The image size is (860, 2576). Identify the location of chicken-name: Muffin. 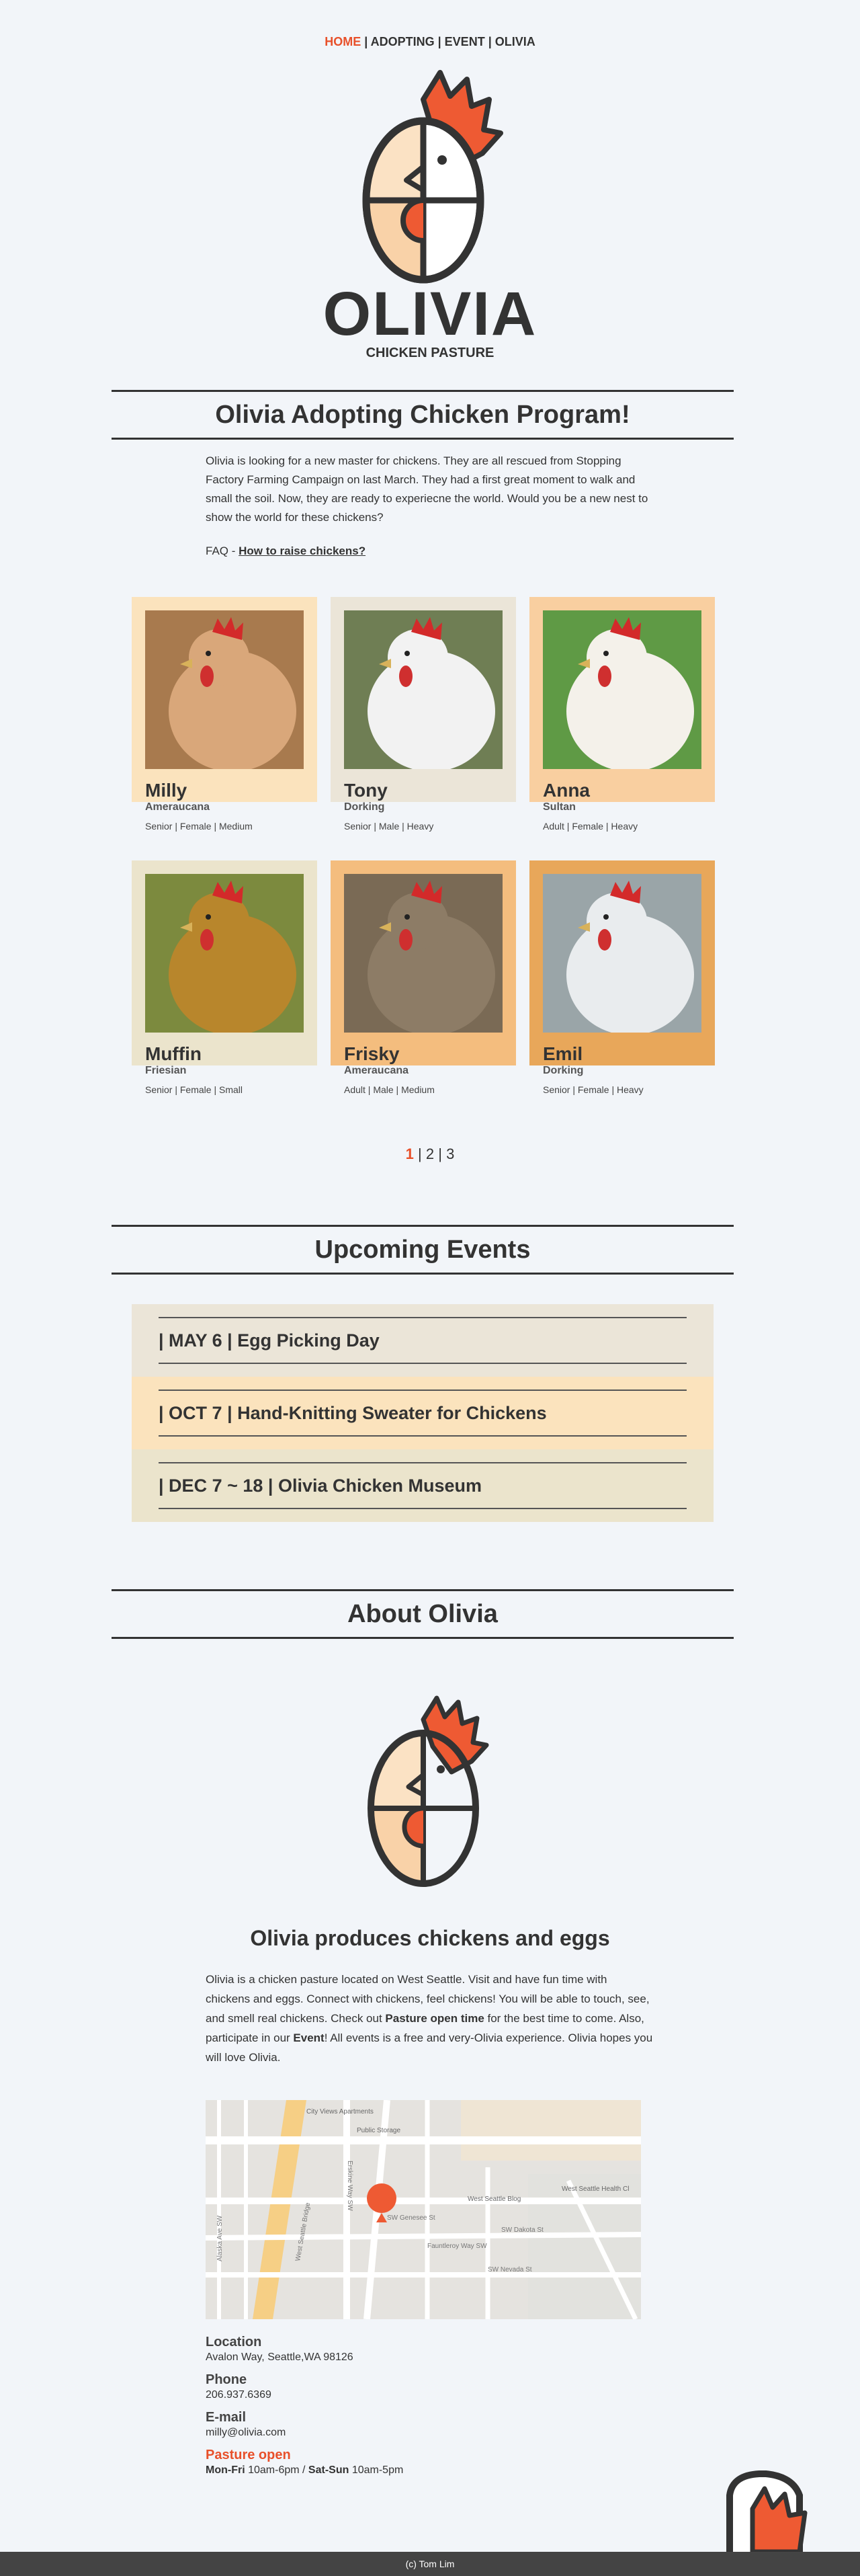
(173, 1053).